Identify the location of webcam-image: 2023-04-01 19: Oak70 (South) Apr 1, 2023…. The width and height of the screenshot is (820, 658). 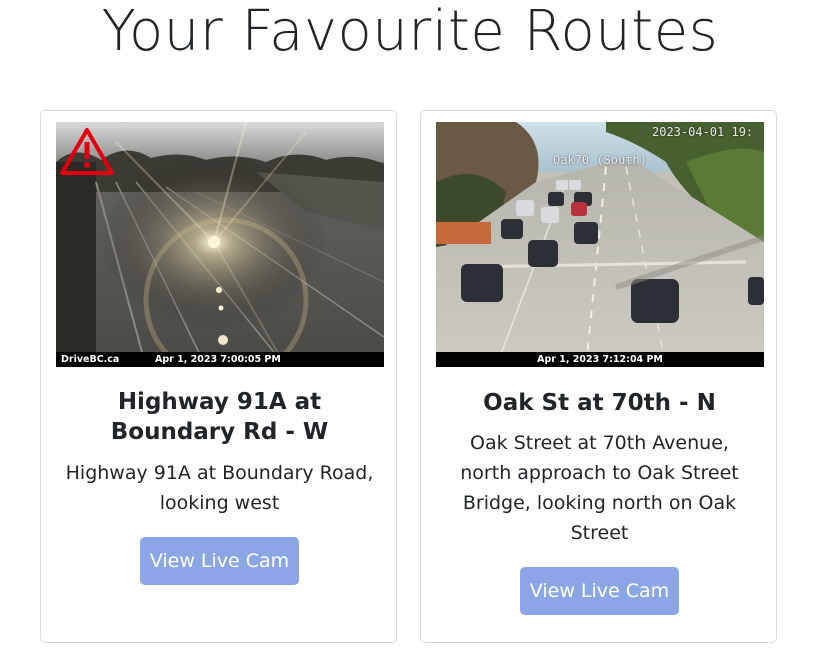
(600, 244).